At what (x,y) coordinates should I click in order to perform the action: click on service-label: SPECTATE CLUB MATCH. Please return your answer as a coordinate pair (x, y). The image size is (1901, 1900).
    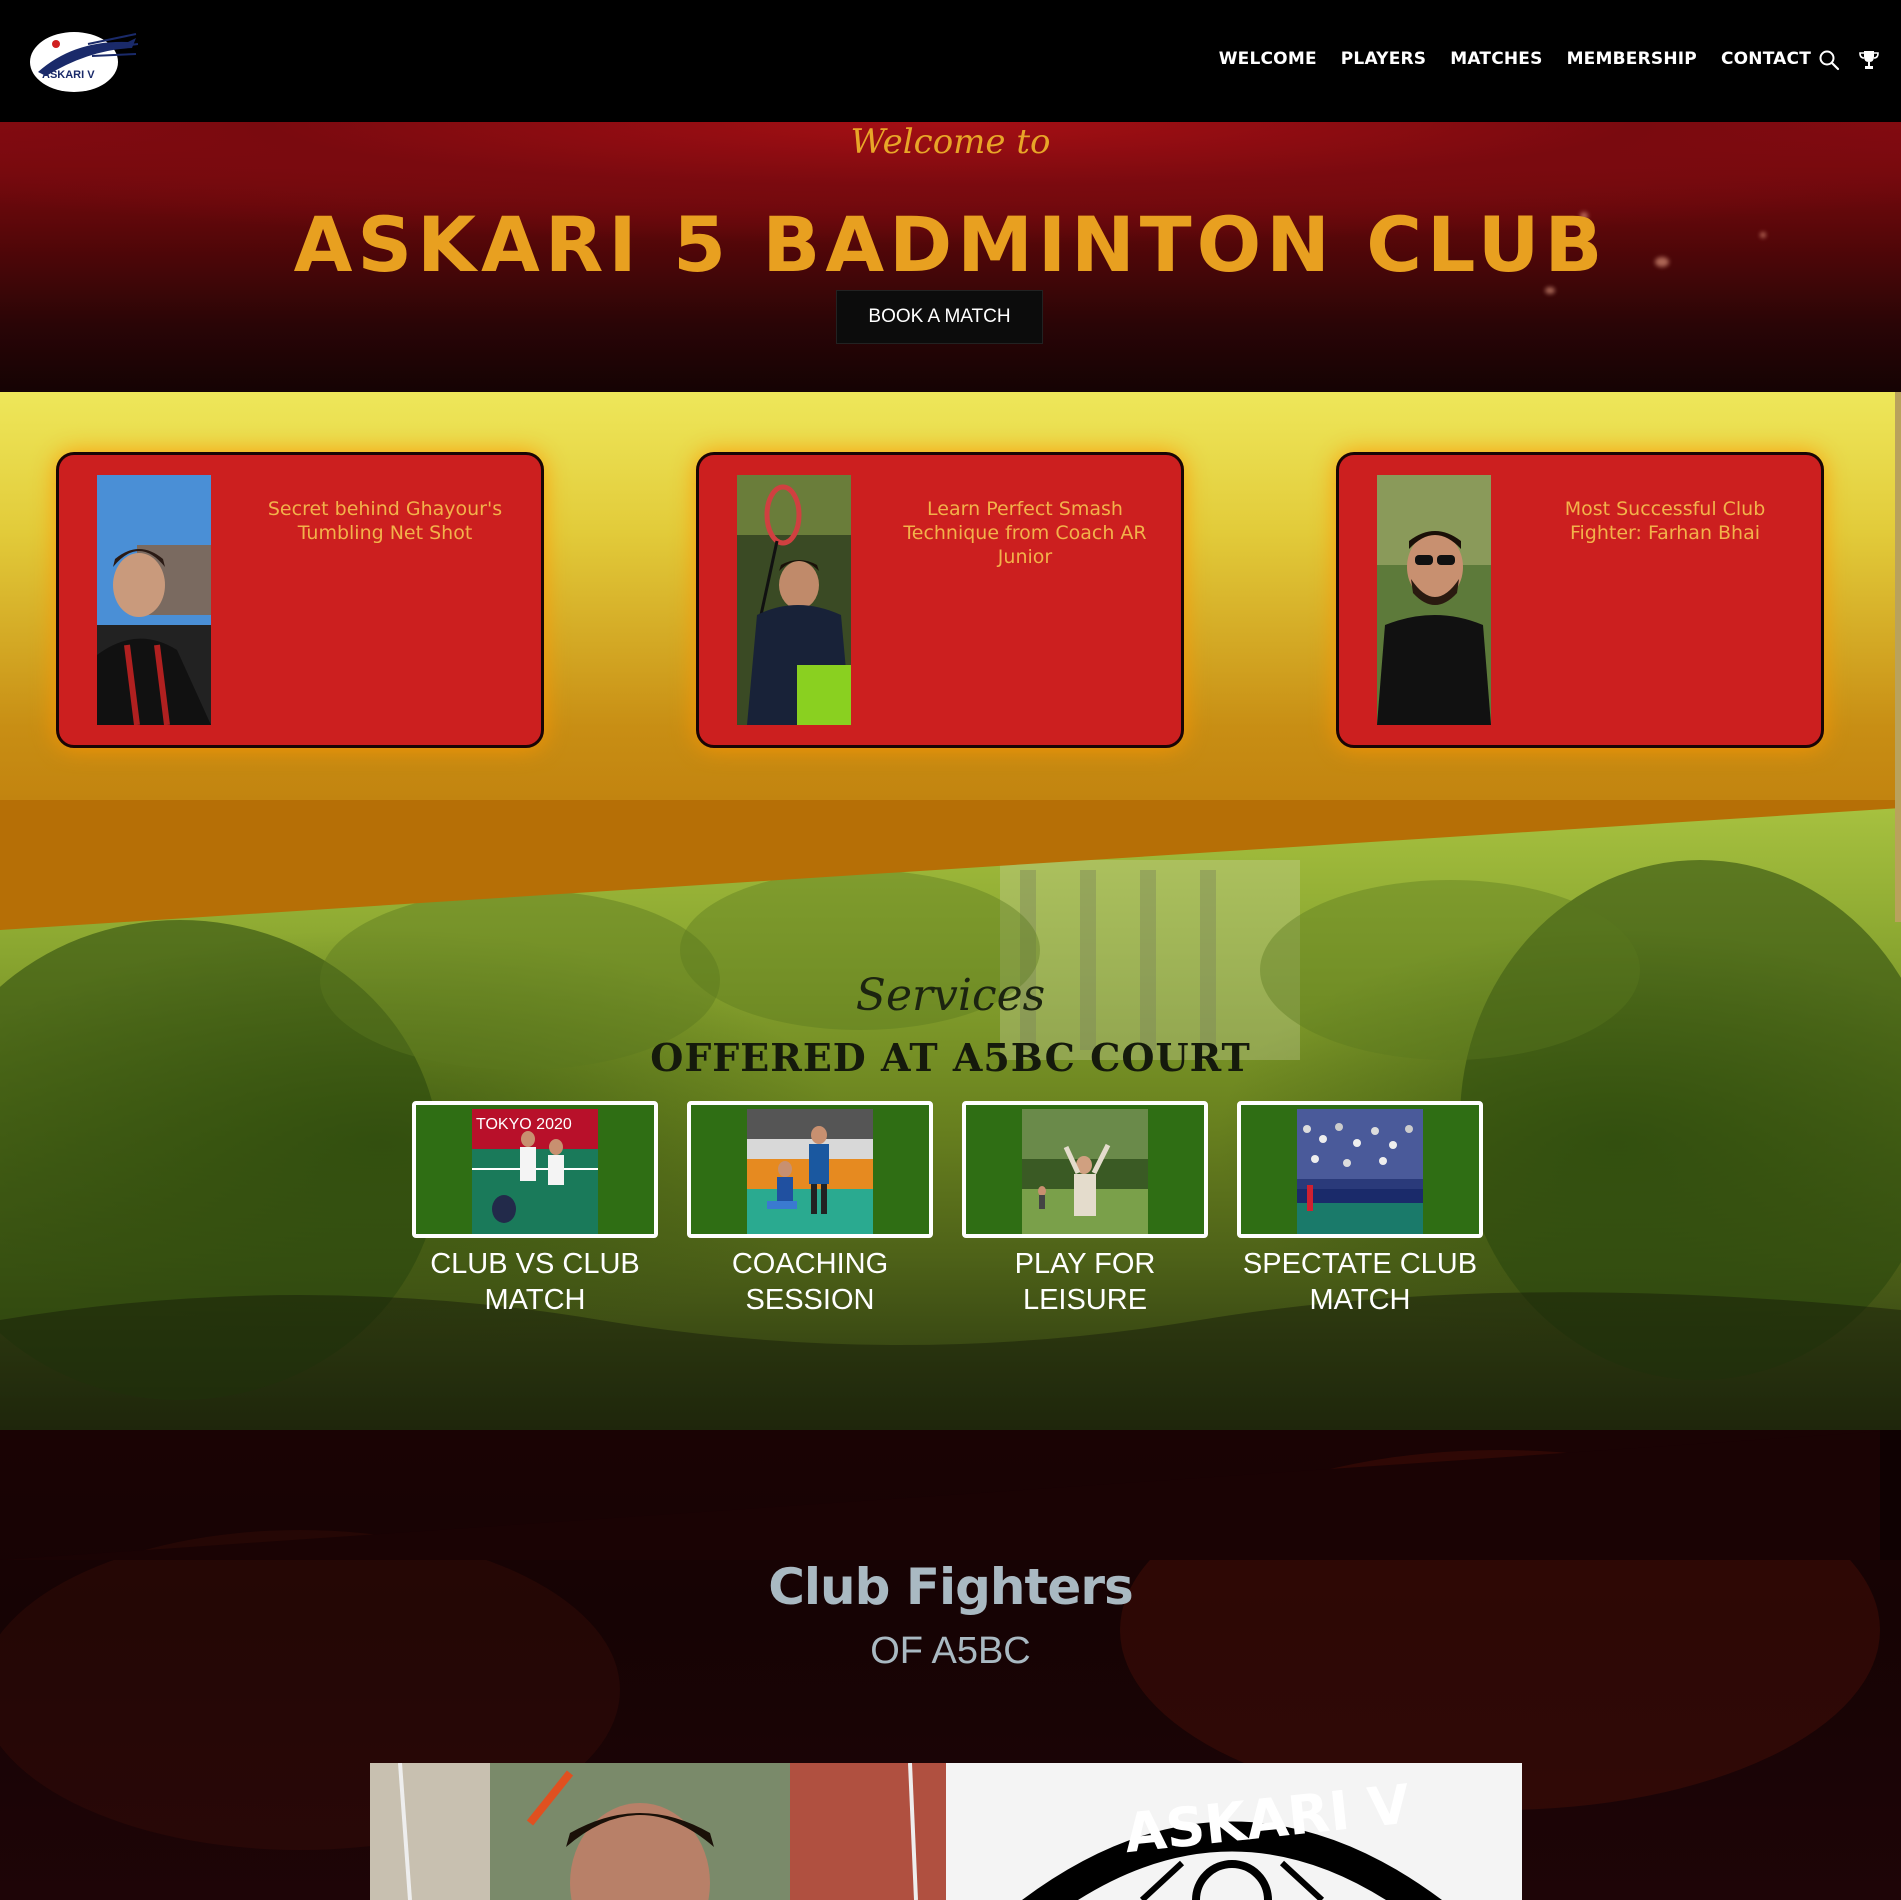
    Looking at the image, I should click on (1360, 1282).